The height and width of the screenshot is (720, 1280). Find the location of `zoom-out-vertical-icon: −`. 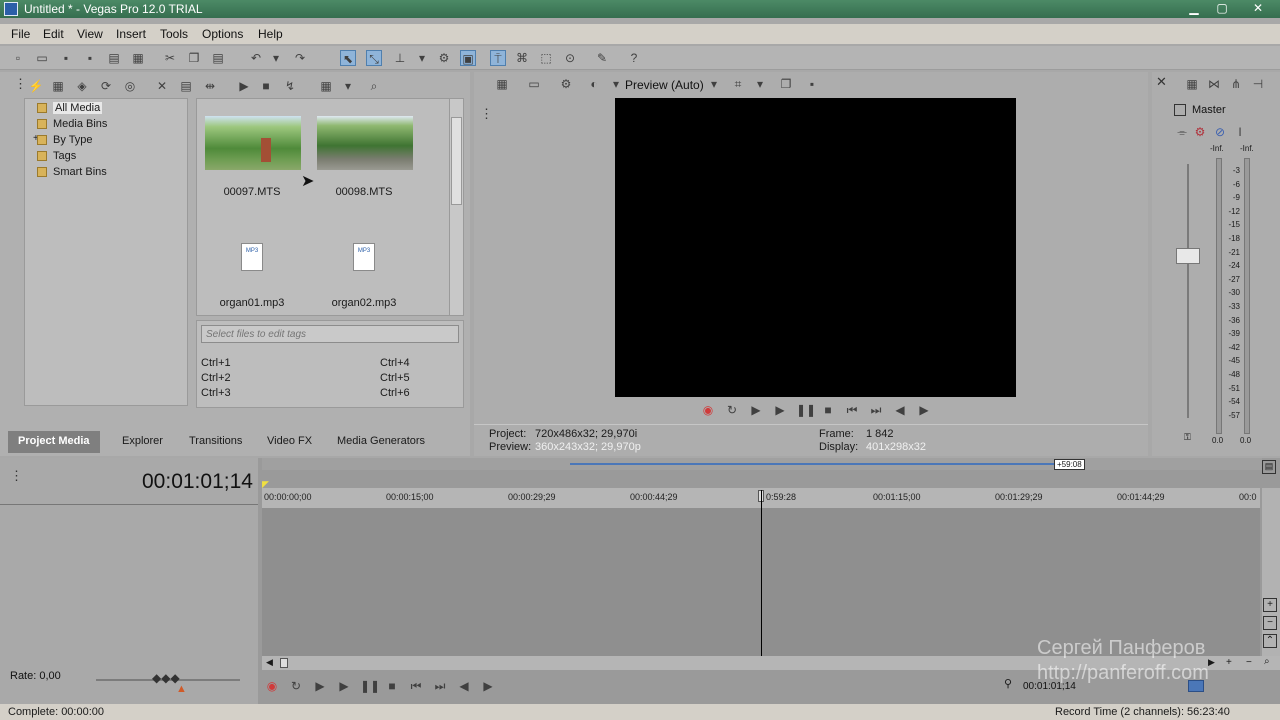

zoom-out-vertical-icon: − is located at coordinates (1270, 623).